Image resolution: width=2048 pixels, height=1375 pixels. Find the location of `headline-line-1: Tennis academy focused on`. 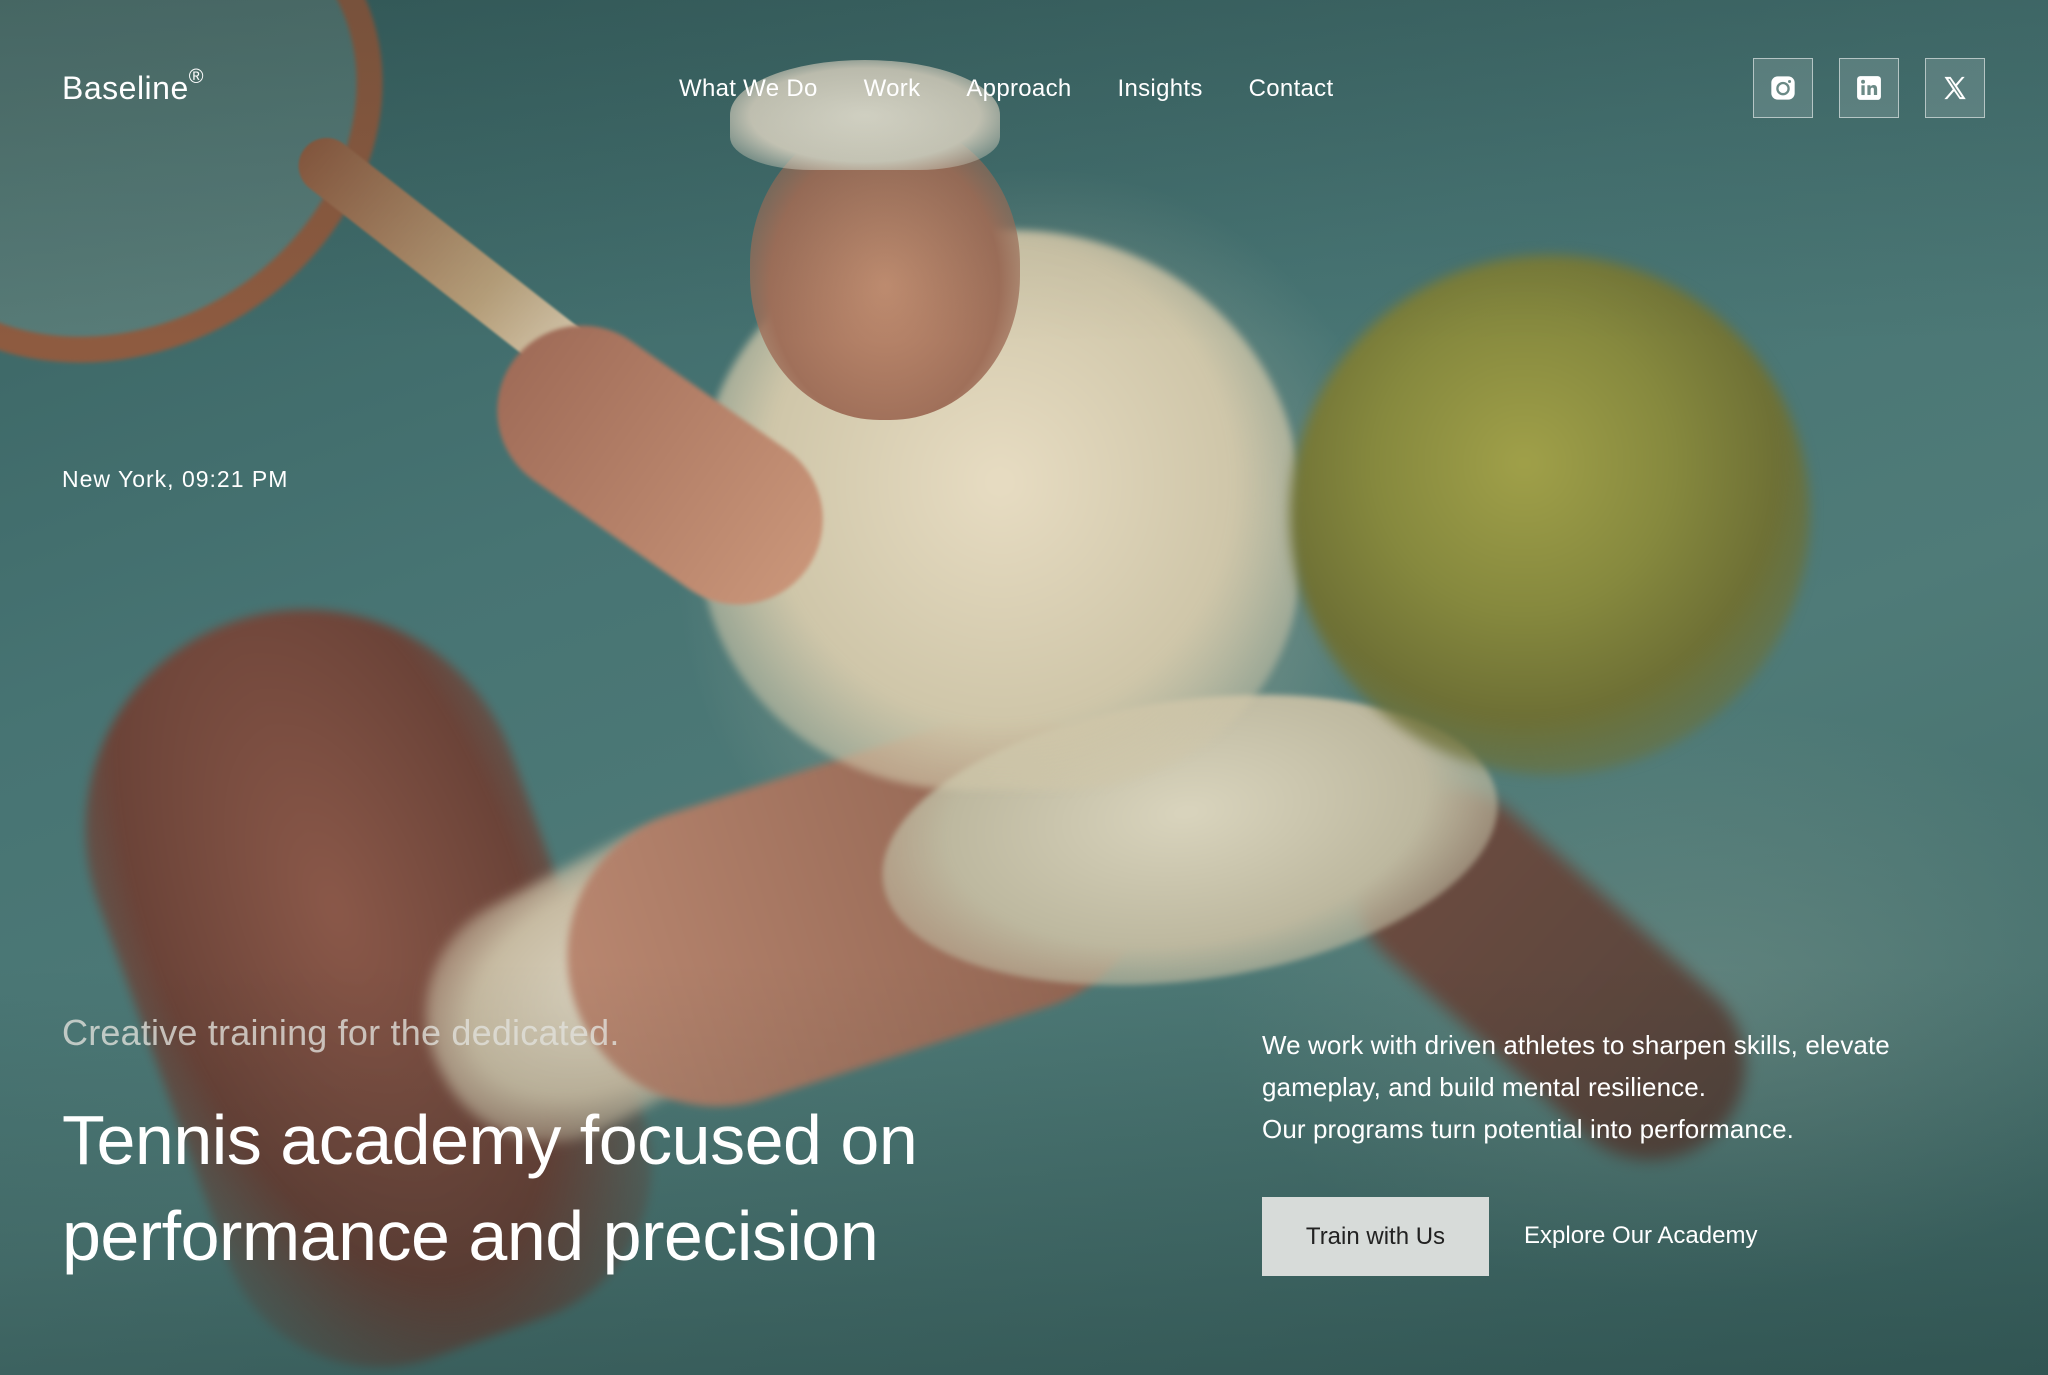

headline-line-1: Tennis academy focused on is located at coordinates (490, 1140).